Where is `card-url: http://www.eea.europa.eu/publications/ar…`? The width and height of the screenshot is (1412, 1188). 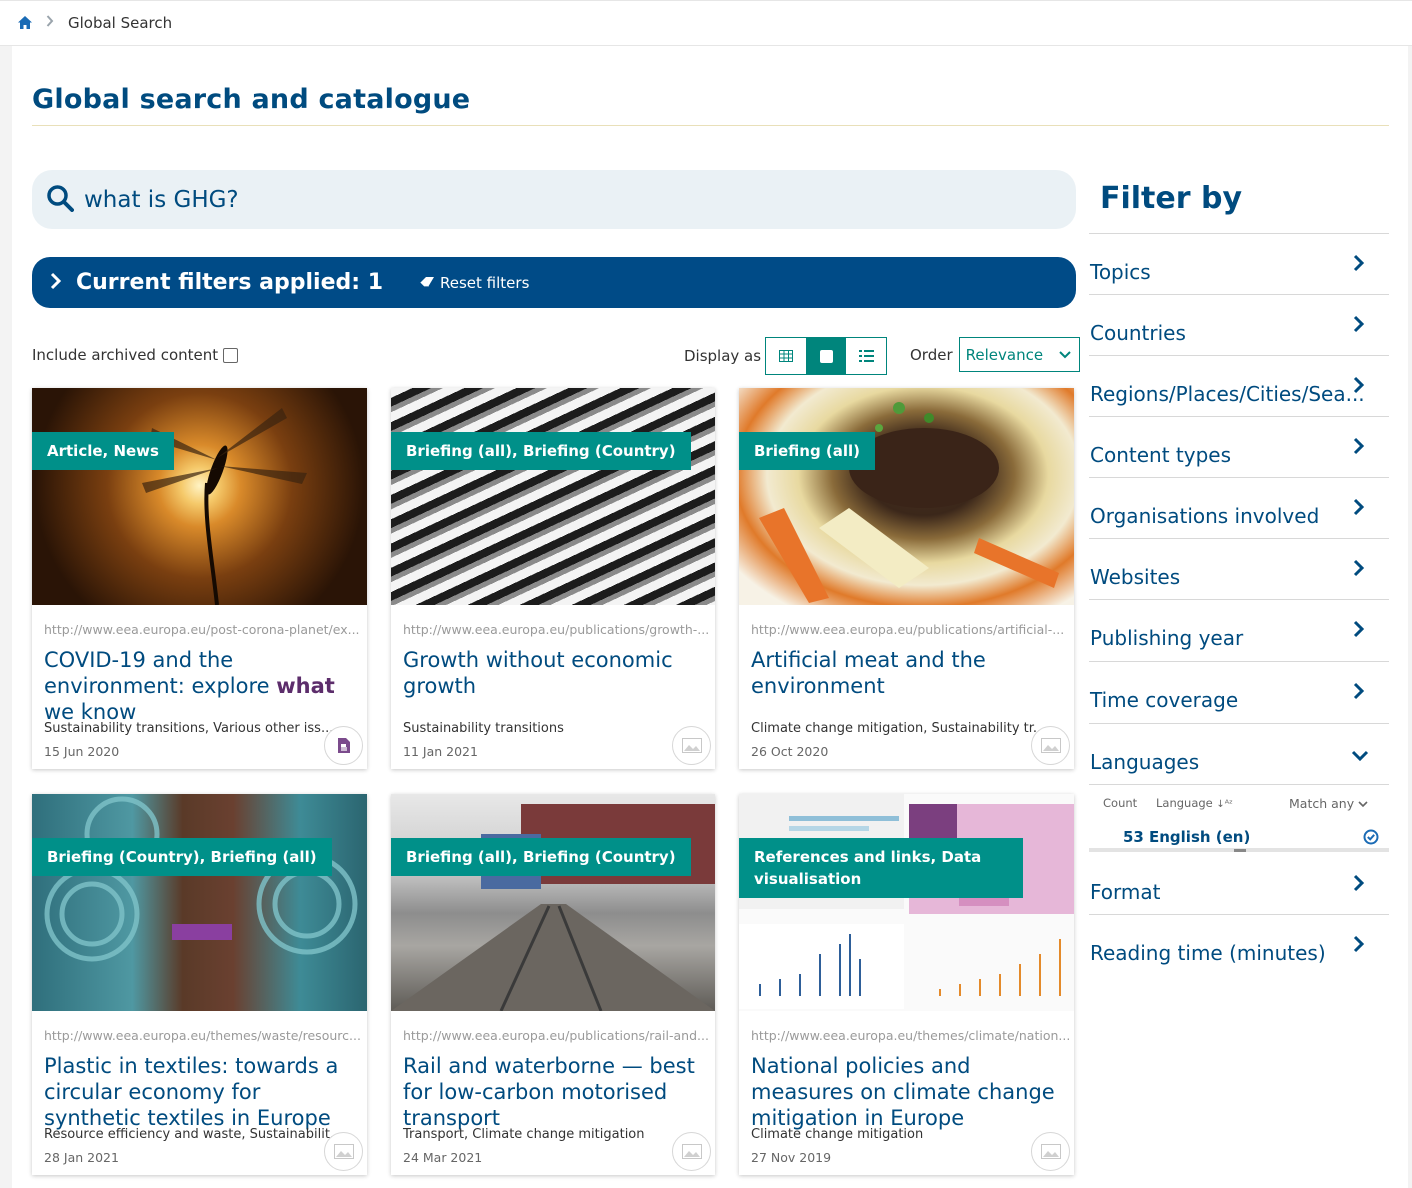 card-url: http://www.eea.europa.eu/publications/ar… is located at coordinates (908, 629).